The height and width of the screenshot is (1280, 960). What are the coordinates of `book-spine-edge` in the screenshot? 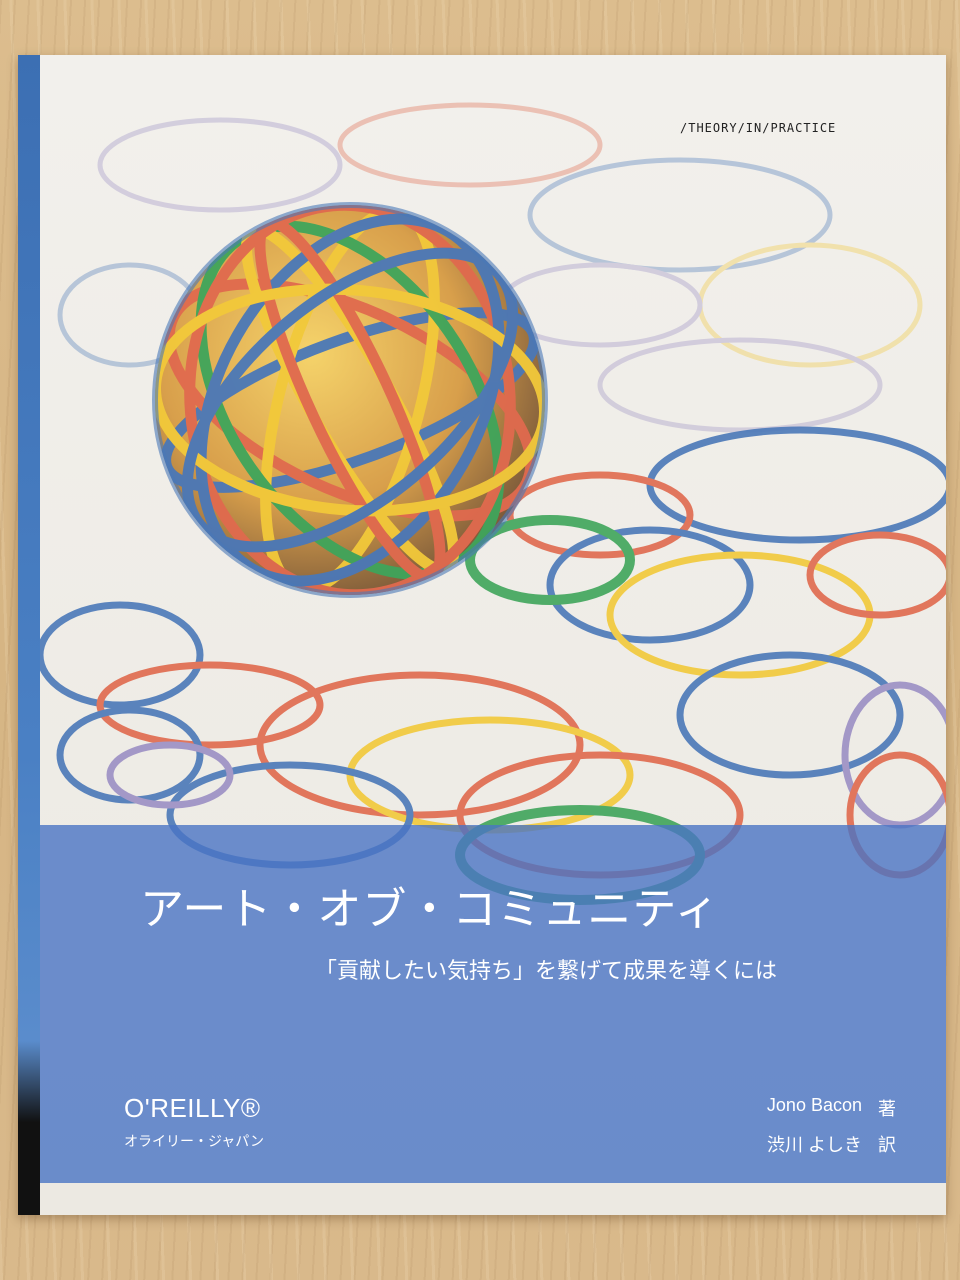 It's located at (29, 635).